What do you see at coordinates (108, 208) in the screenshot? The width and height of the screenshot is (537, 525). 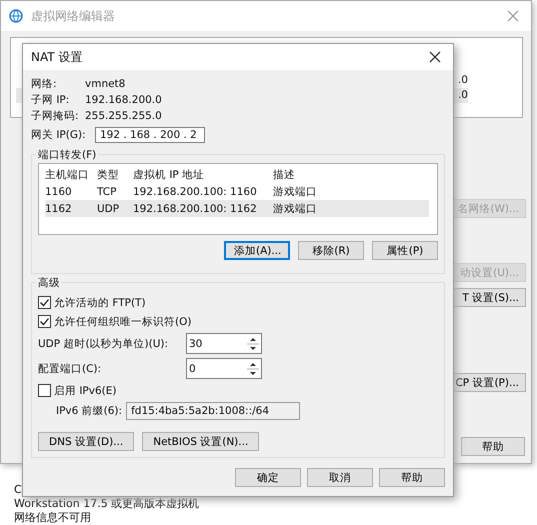 I see `table-cell-text: UDP` at bounding box center [108, 208].